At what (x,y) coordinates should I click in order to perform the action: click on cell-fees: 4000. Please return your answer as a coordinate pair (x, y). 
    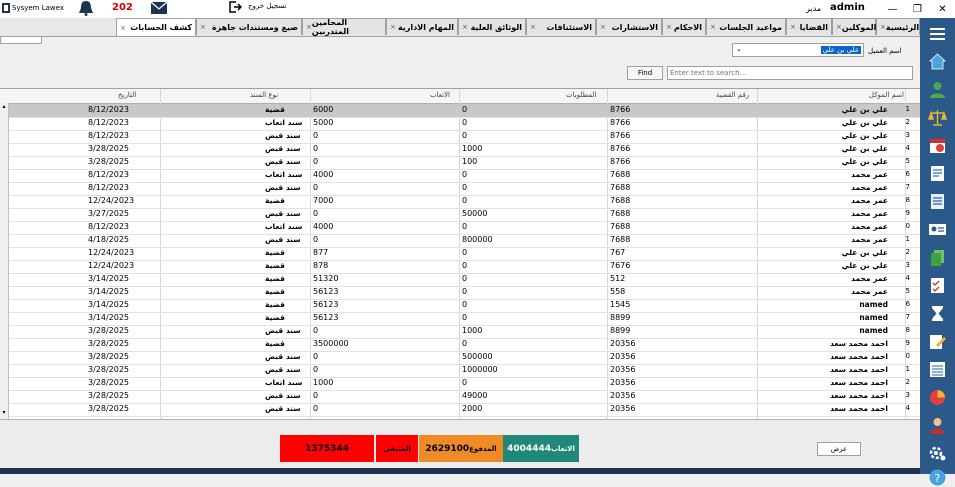
    Looking at the image, I should click on (323, 174).